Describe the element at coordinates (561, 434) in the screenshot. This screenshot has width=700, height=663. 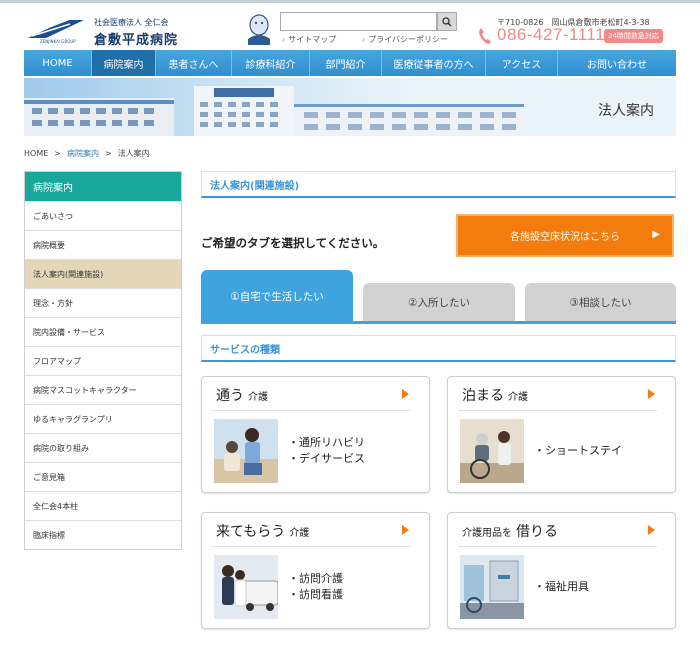
I see `service-card-stay: 泊まる 介護 ・ショートステイ` at that location.